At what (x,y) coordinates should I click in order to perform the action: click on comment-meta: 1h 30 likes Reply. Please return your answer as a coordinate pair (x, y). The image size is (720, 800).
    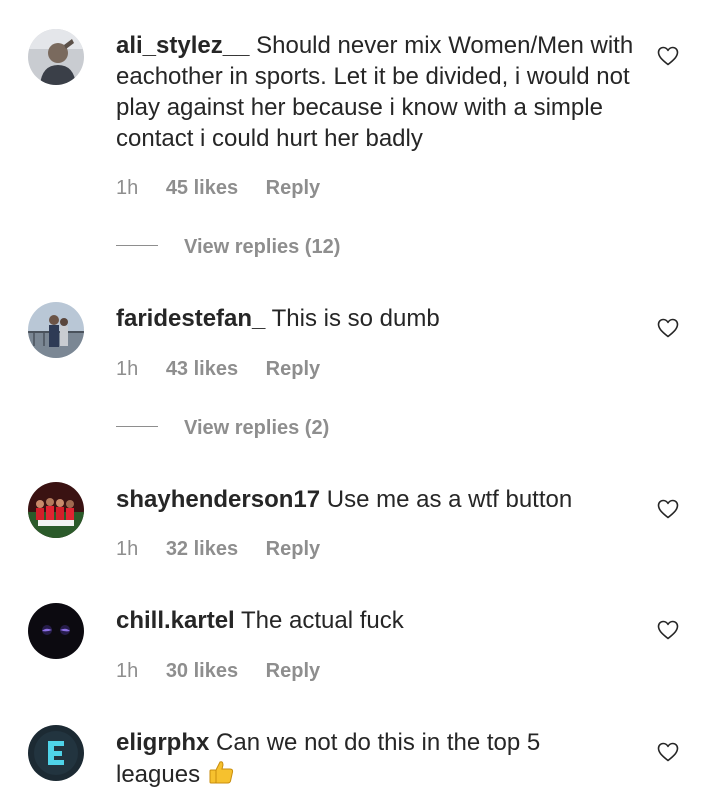
    Looking at the image, I should click on (229, 671).